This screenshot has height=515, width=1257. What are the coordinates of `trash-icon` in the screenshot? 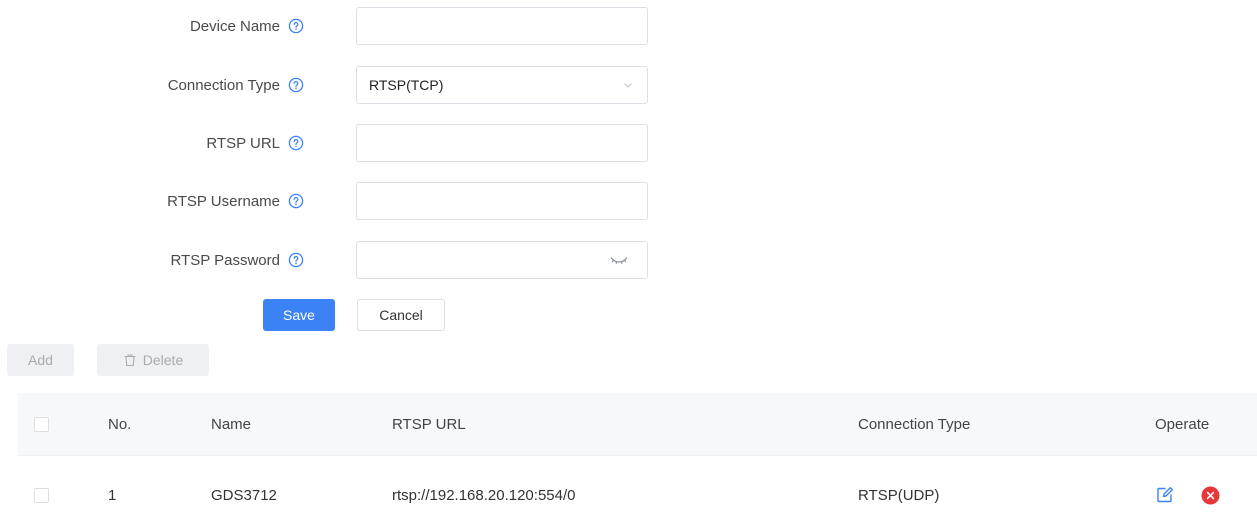 It's located at (130, 360).